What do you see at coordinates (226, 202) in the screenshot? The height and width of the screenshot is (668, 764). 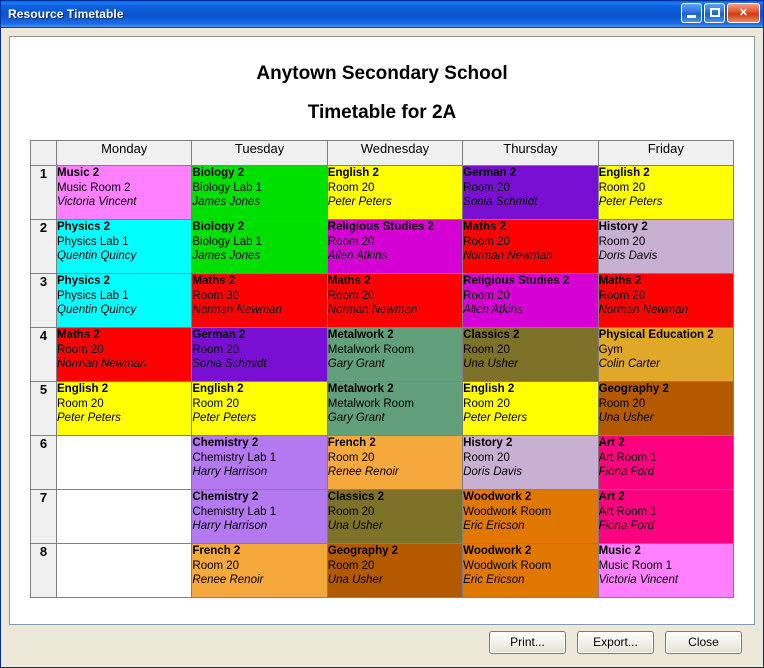 I see `cell-teacher: James Jones` at bounding box center [226, 202].